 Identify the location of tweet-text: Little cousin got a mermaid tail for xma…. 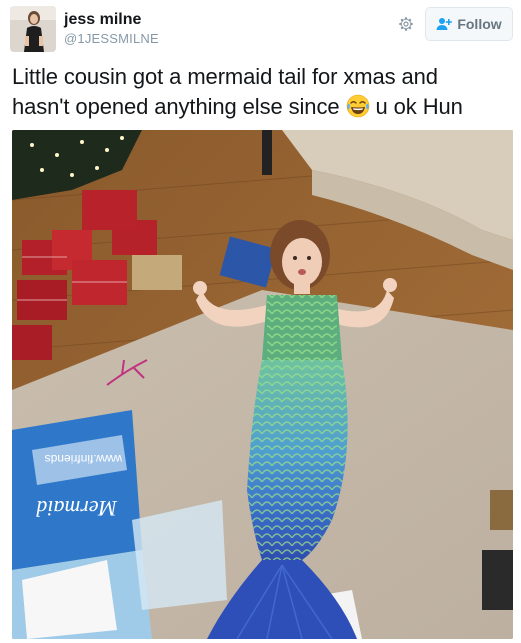
(264, 92).